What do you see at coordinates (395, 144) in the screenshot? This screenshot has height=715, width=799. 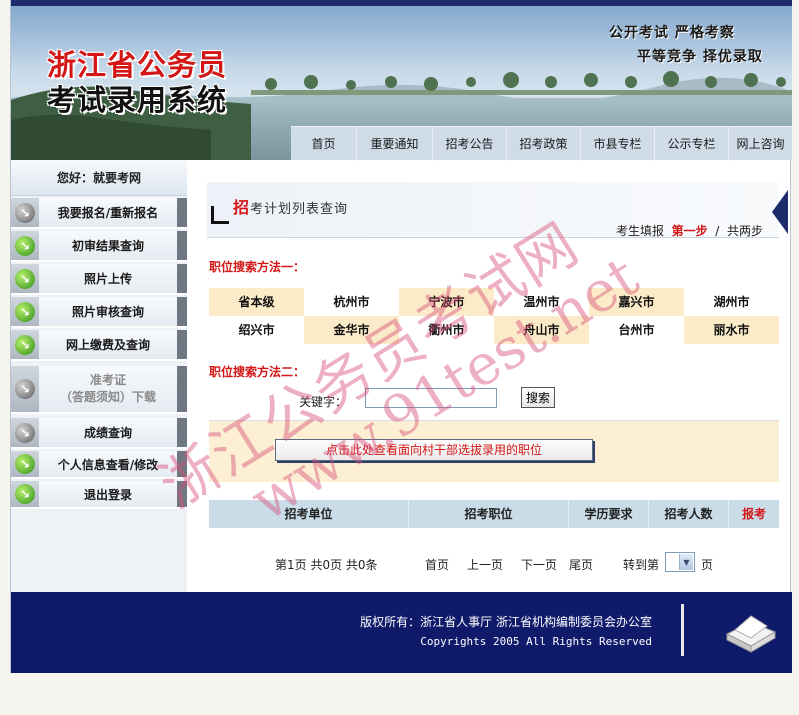 I see `nav-notices: 重要通知` at bounding box center [395, 144].